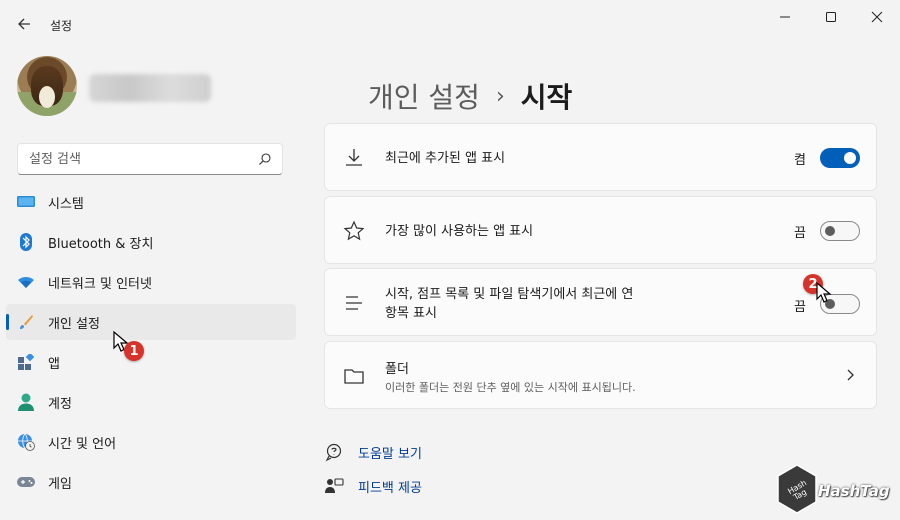  I want to click on feedback-link: 피드백 제공, so click(373, 486).